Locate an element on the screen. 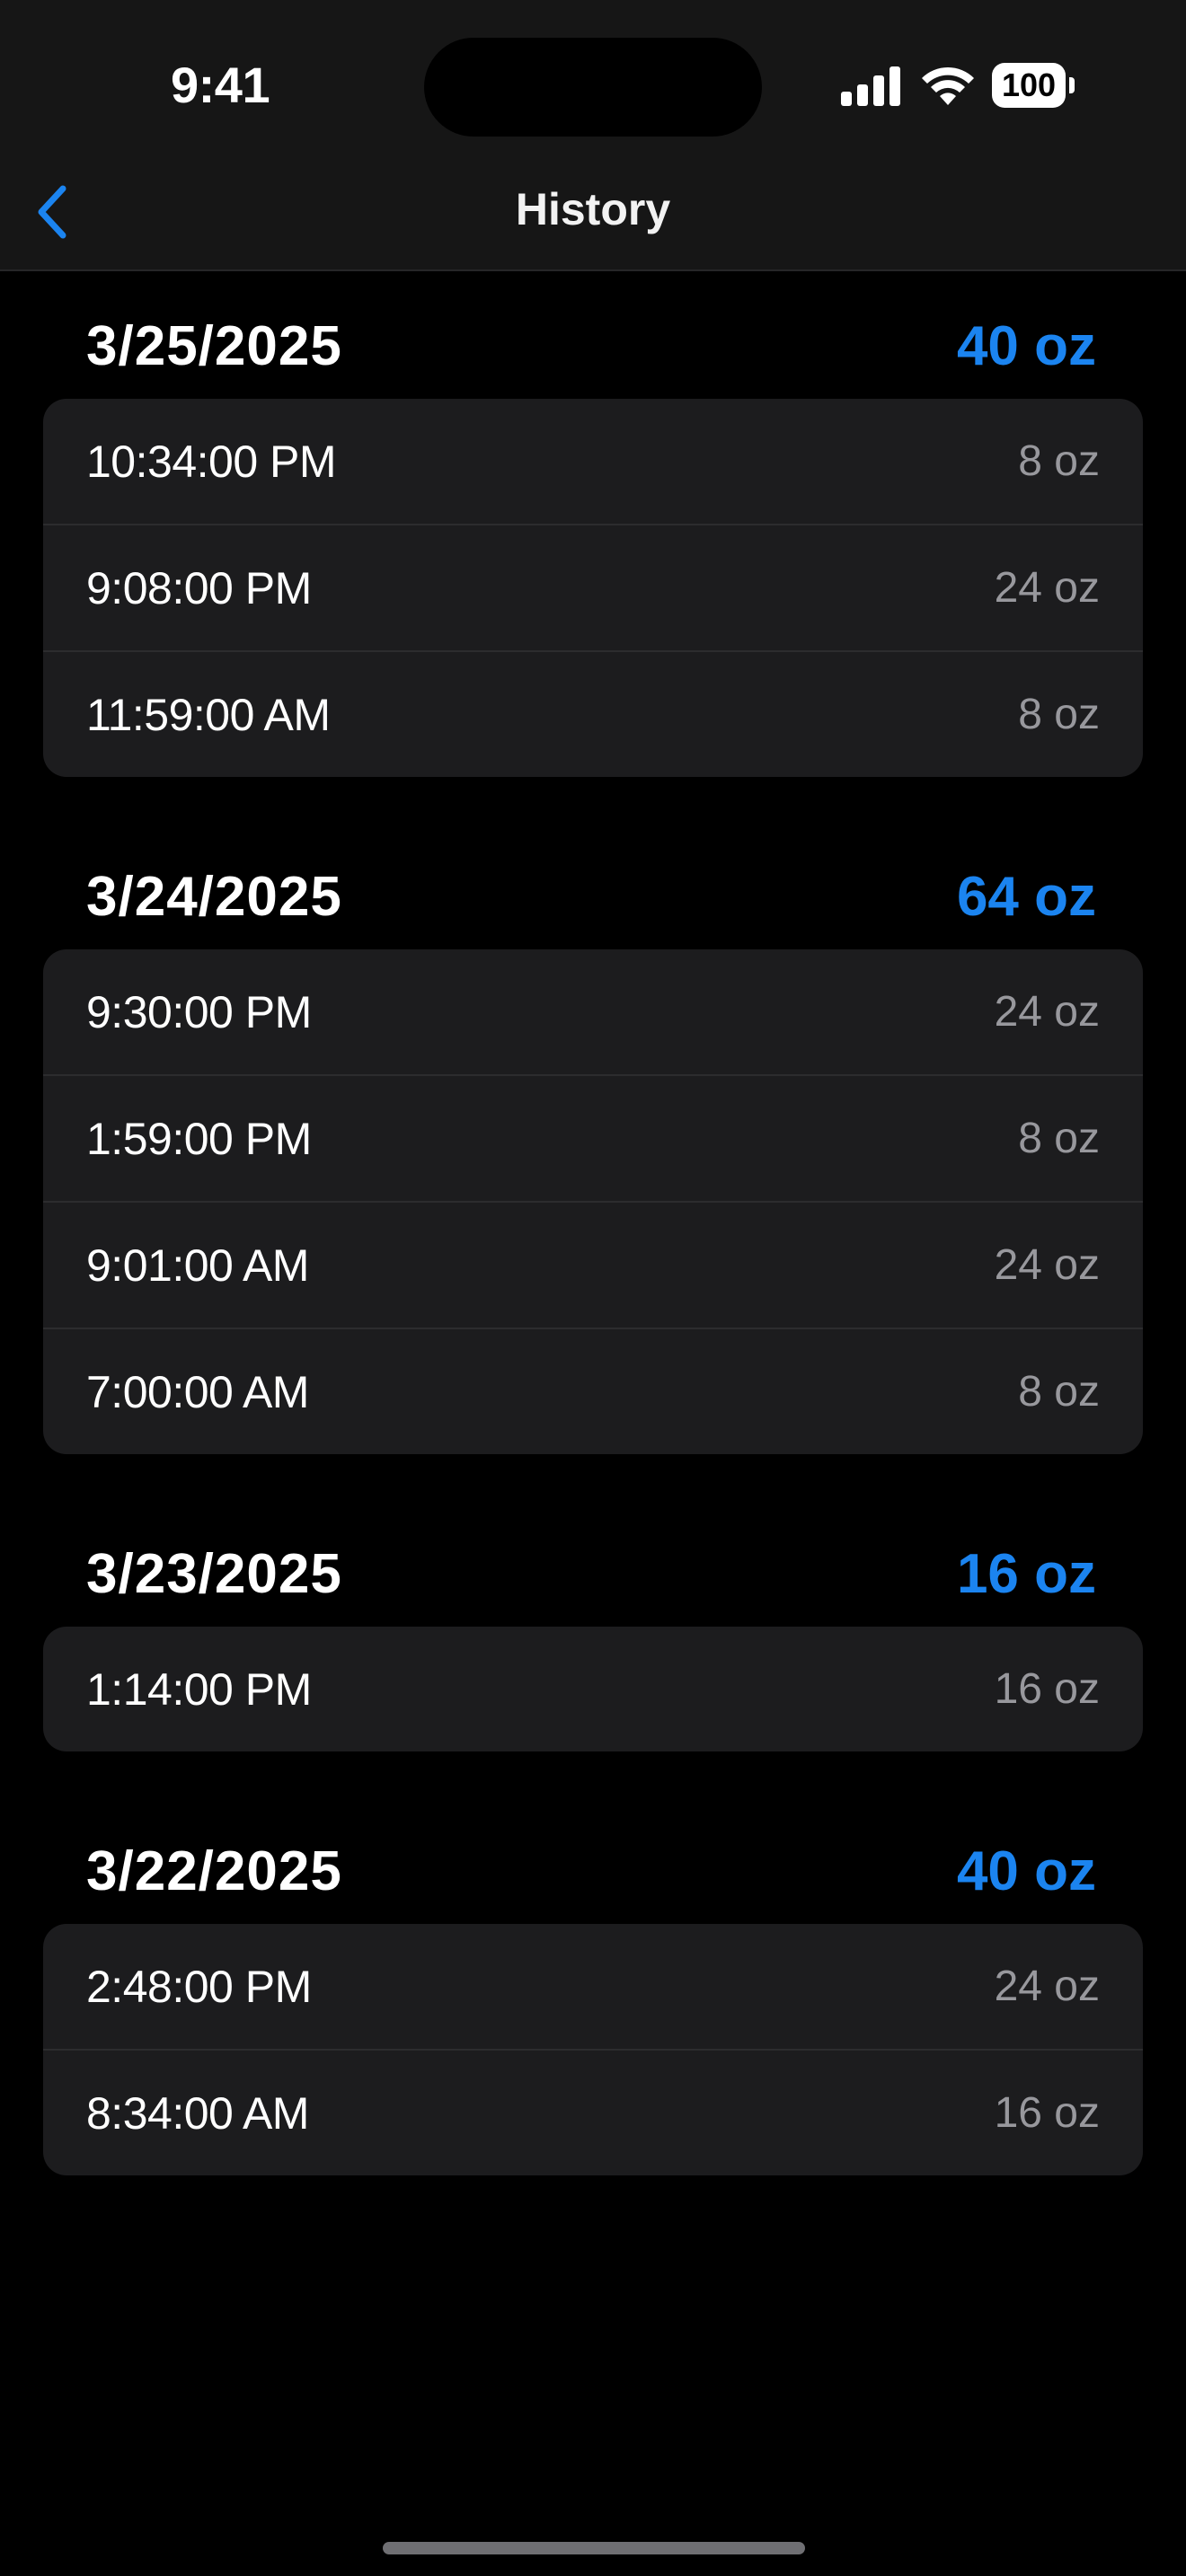  history-section: 3/23/2025 16 oz 1:14:00 PM 16 oz is located at coordinates (593, 1624).